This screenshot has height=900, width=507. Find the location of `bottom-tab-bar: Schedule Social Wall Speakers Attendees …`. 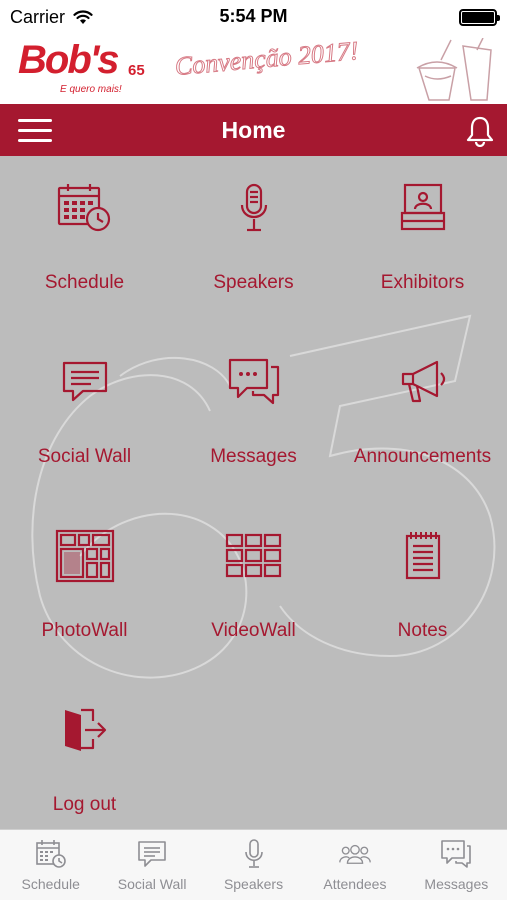

bottom-tab-bar: Schedule Social Wall Speakers Attendees … is located at coordinates (253, 864).